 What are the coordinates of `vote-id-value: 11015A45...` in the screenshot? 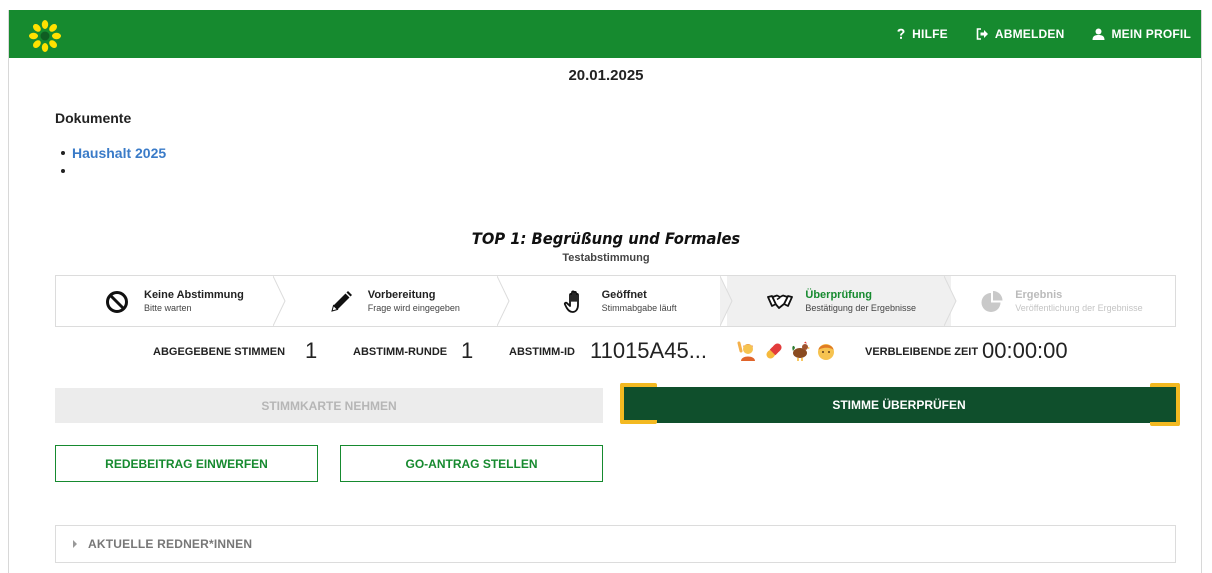 It's located at (649, 350).